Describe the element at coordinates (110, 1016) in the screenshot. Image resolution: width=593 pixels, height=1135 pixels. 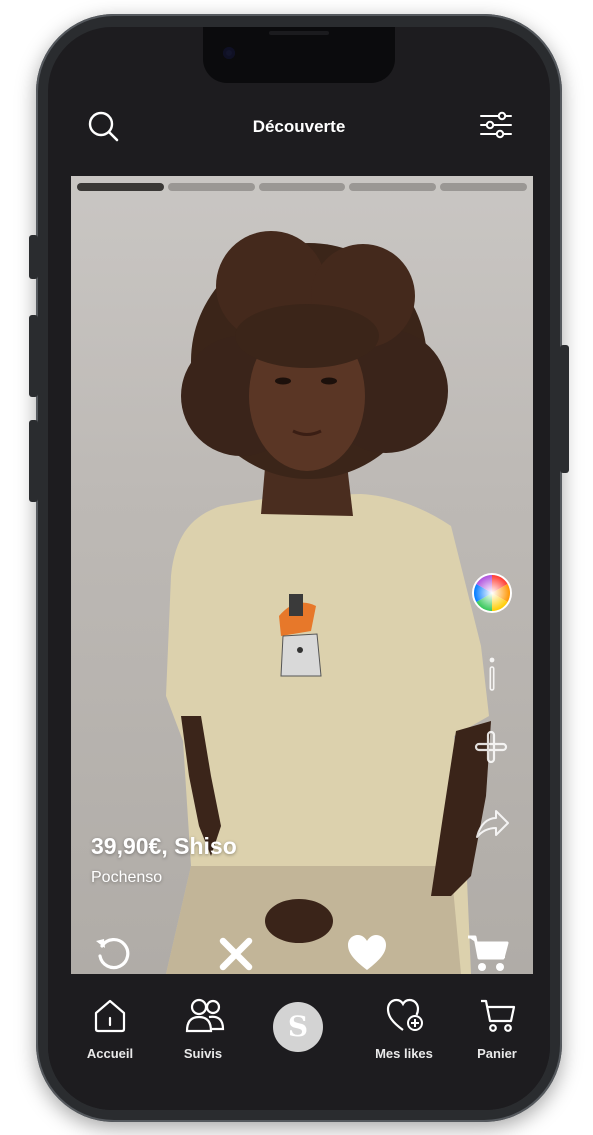
I see `home-icon` at that location.